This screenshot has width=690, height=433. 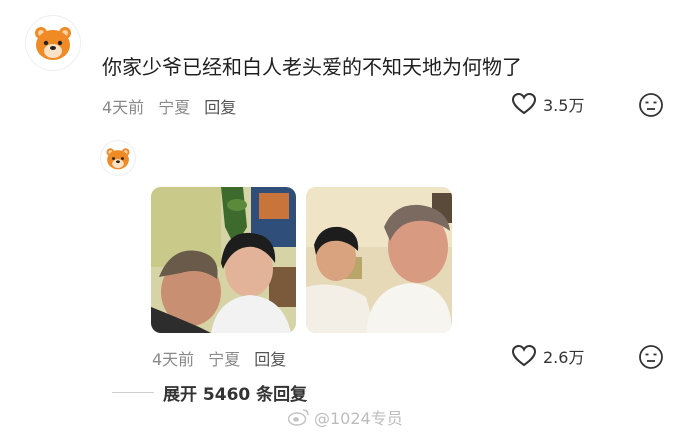 I want to click on comment-meta: 4天前 宁夏 回复, so click(x=169, y=106).